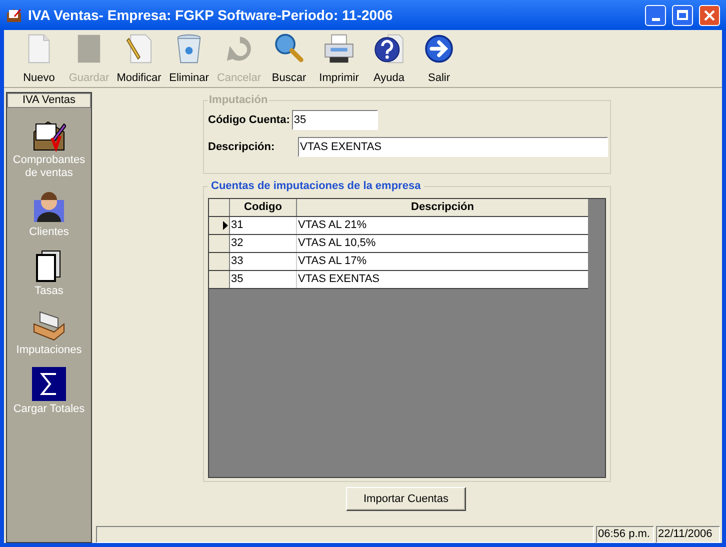  I want to click on table-cell: VTAS AL 10,5%, so click(442, 243).